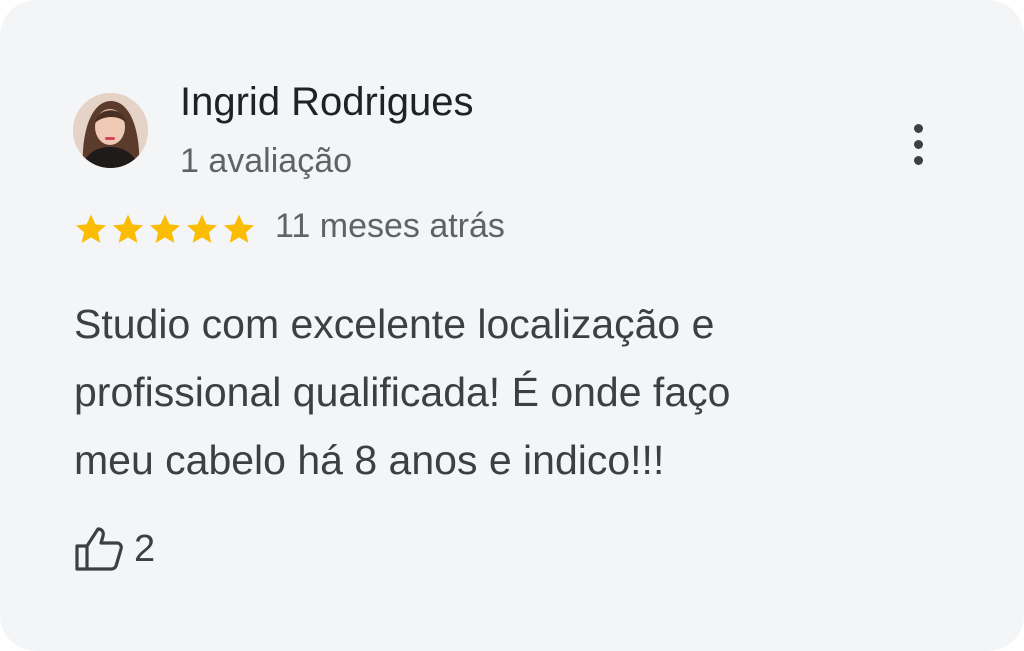 This screenshot has height=651, width=1024. I want to click on avatar, so click(110, 130).